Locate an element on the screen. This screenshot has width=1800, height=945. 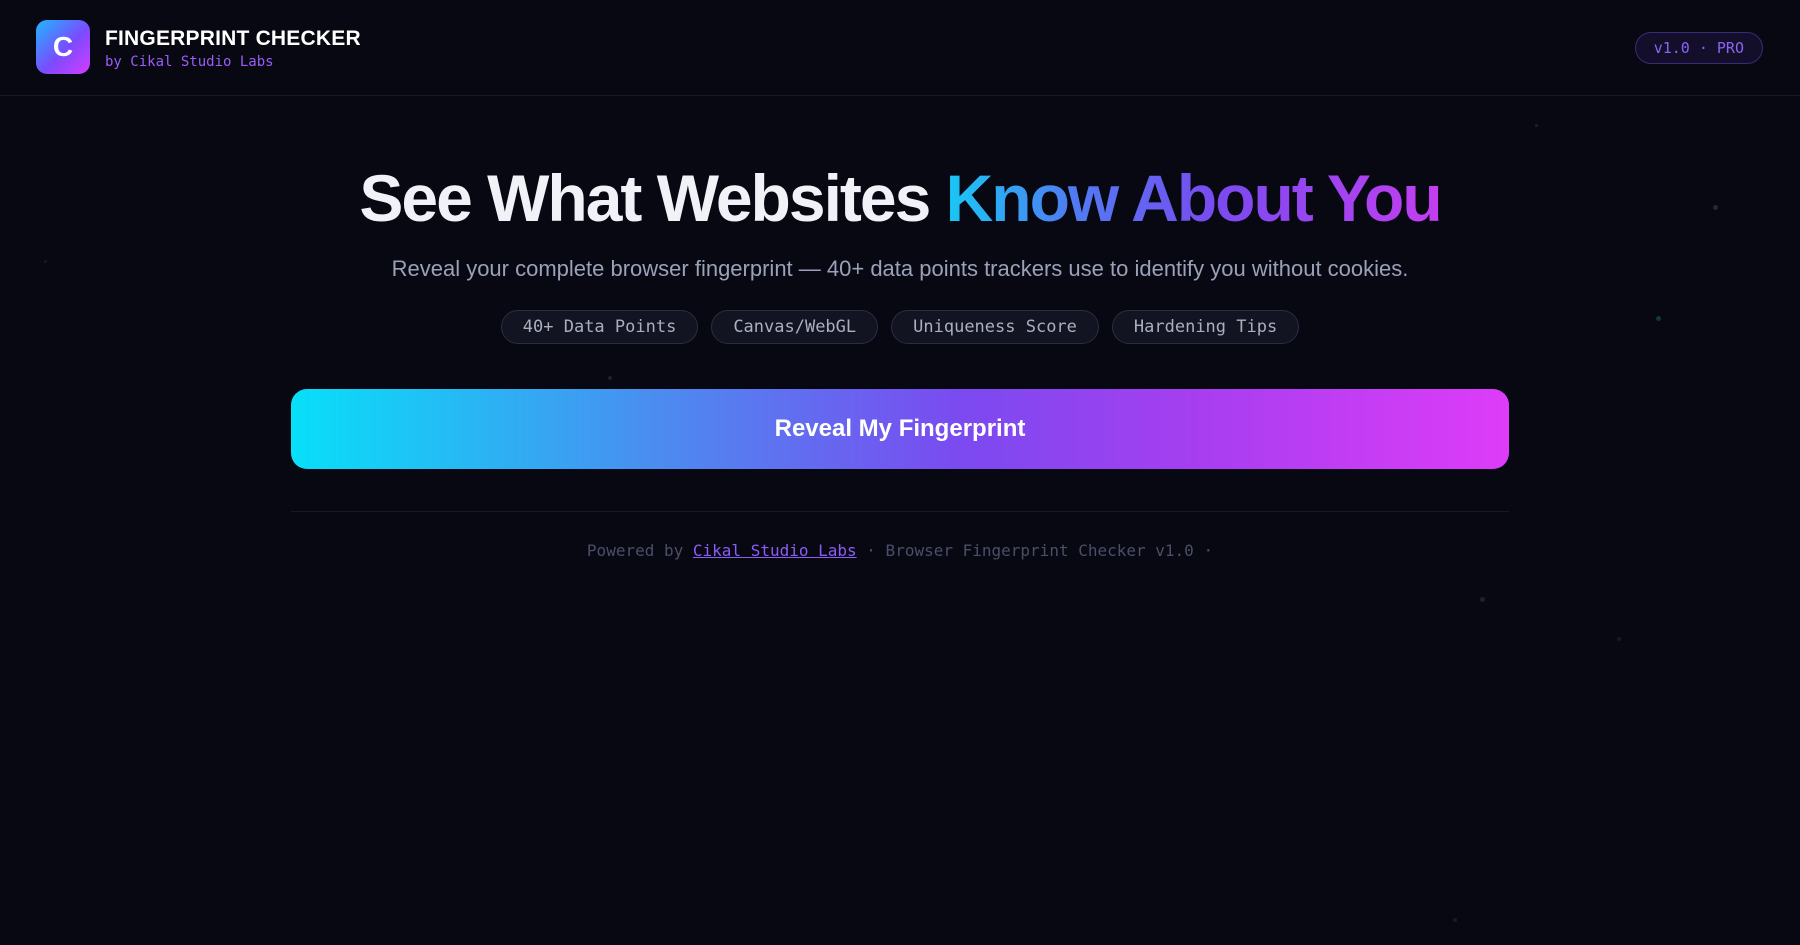
footer-prefix: Powered by is located at coordinates (639, 550).